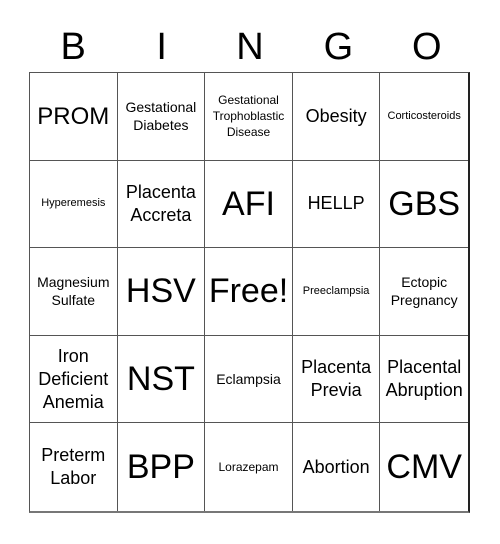  I want to click on cell-text: Lorazepam, so click(248, 467).